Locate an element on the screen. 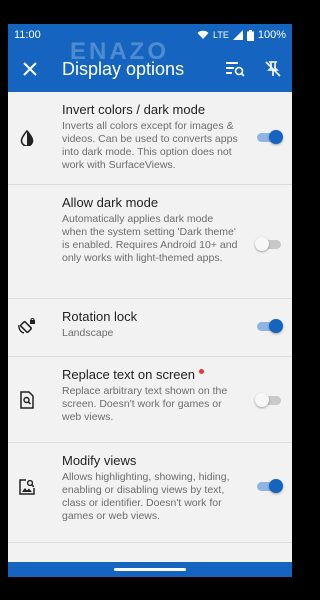 The height and width of the screenshot is (600, 320). item-text: Rotation lock Landscape is located at coordinates (146, 324).